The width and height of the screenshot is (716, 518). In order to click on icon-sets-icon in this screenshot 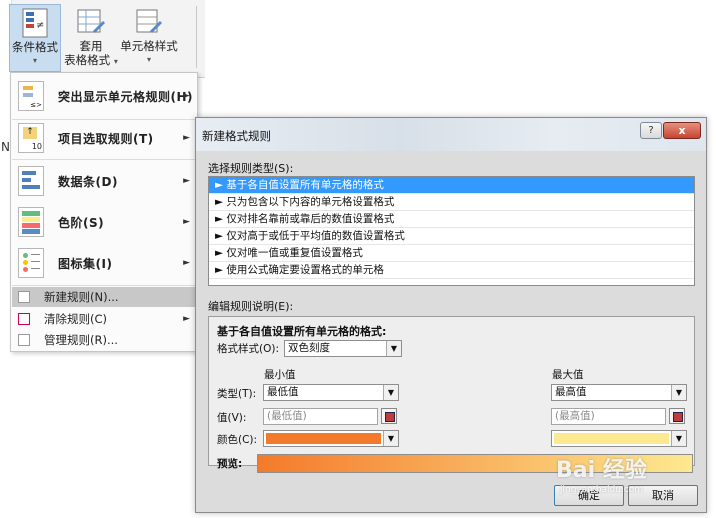, I will do `click(31, 263)`.